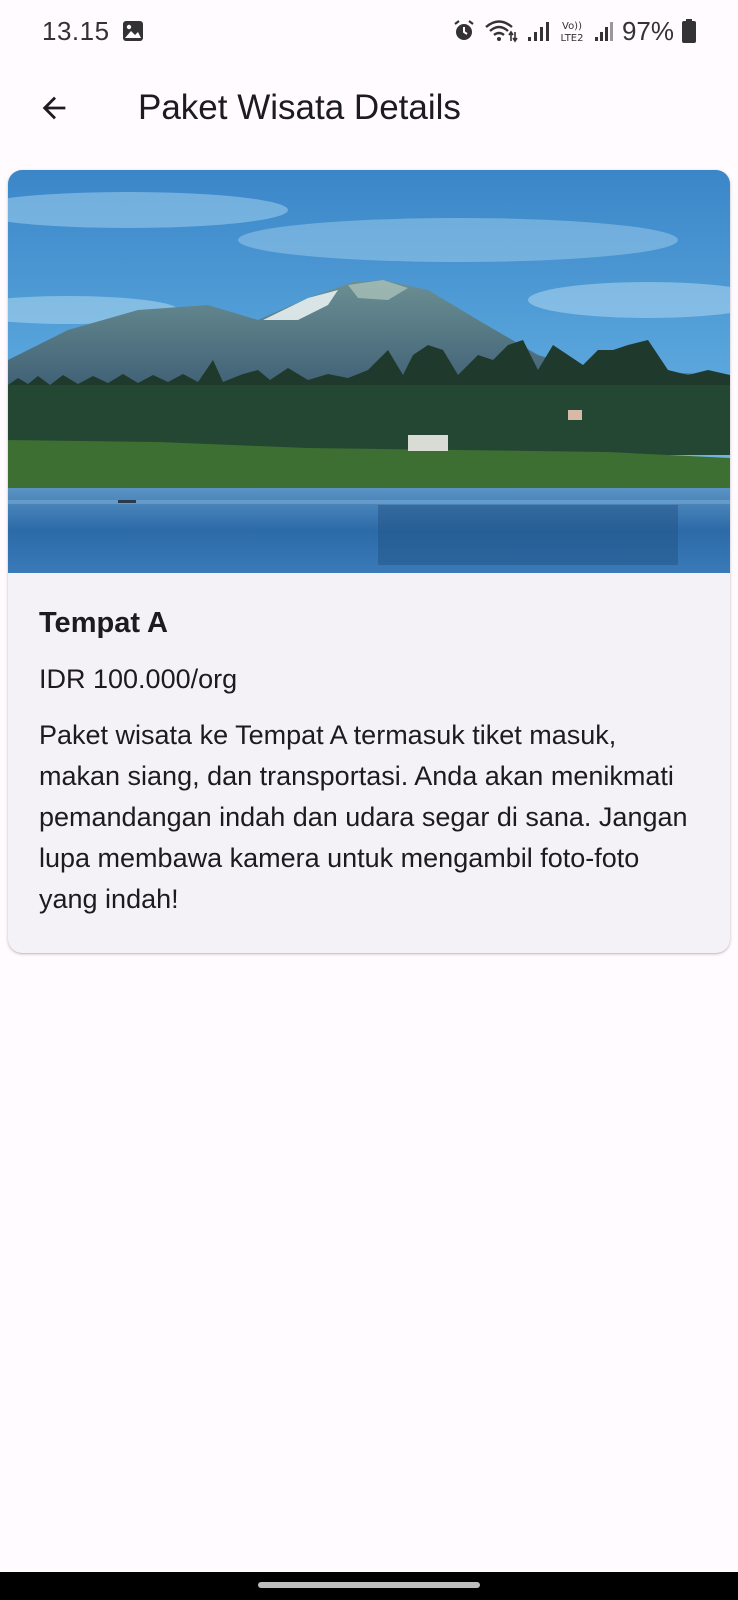  What do you see at coordinates (464, 31) in the screenshot?
I see `alarm-icon` at bounding box center [464, 31].